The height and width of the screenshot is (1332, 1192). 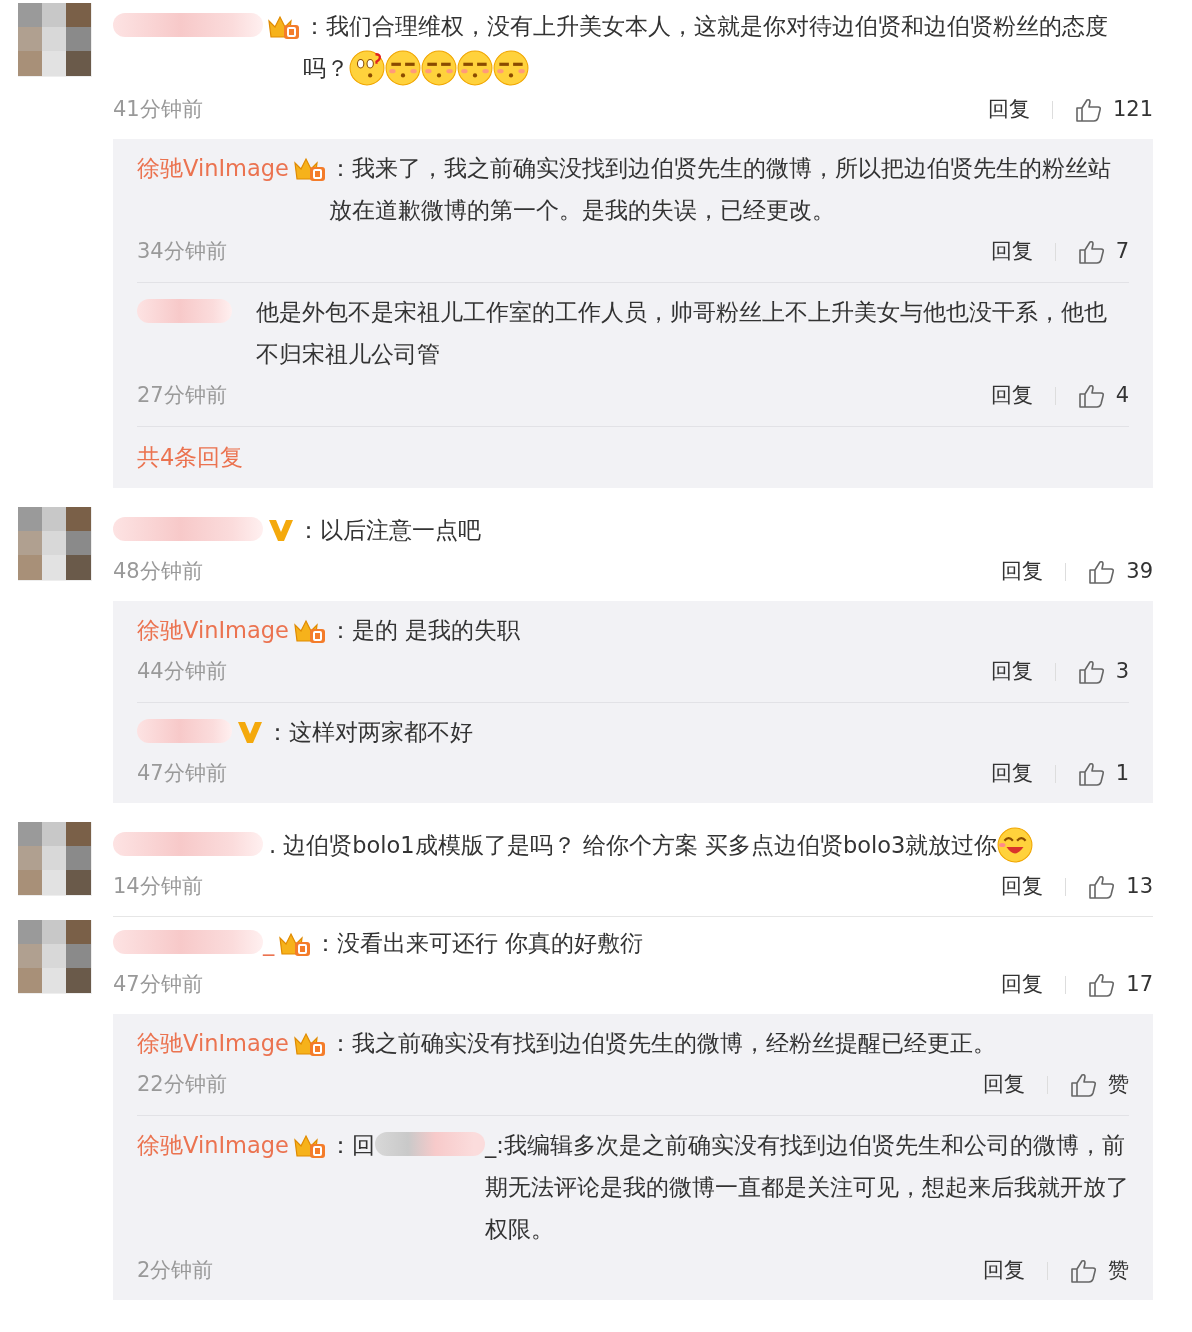 What do you see at coordinates (182, 396) in the screenshot?
I see `timestamp: 27分钟前` at bounding box center [182, 396].